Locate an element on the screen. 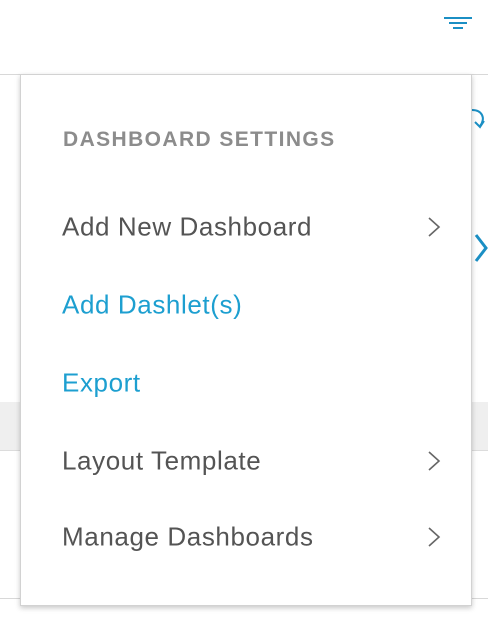 The height and width of the screenshot is (624, 488). filter-icon is located at coordinates (458, 23).